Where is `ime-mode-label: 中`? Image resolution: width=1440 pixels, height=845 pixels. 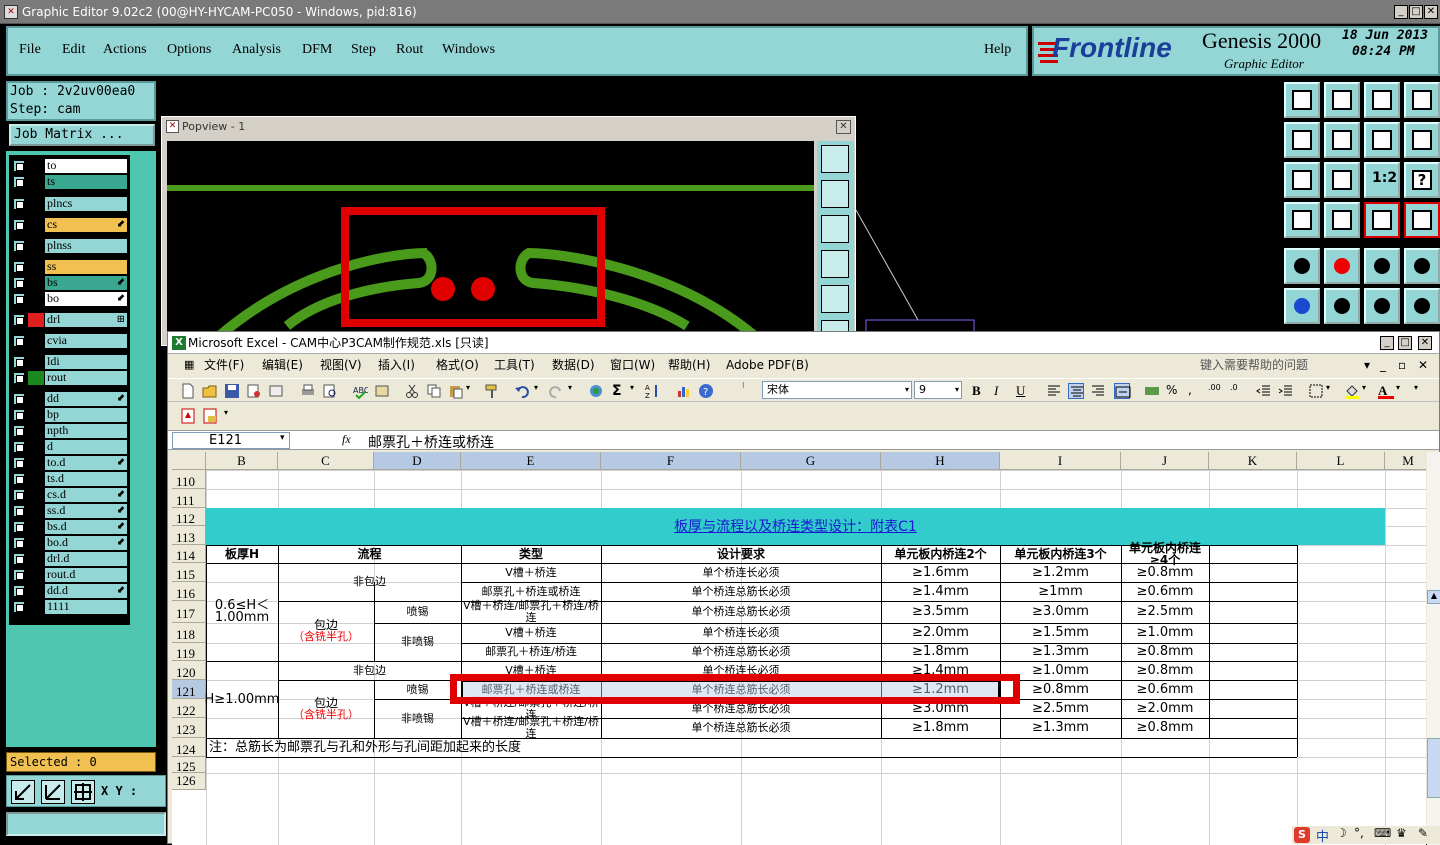 ime-mode-label: 中 is located at coordinates (1322, 835).